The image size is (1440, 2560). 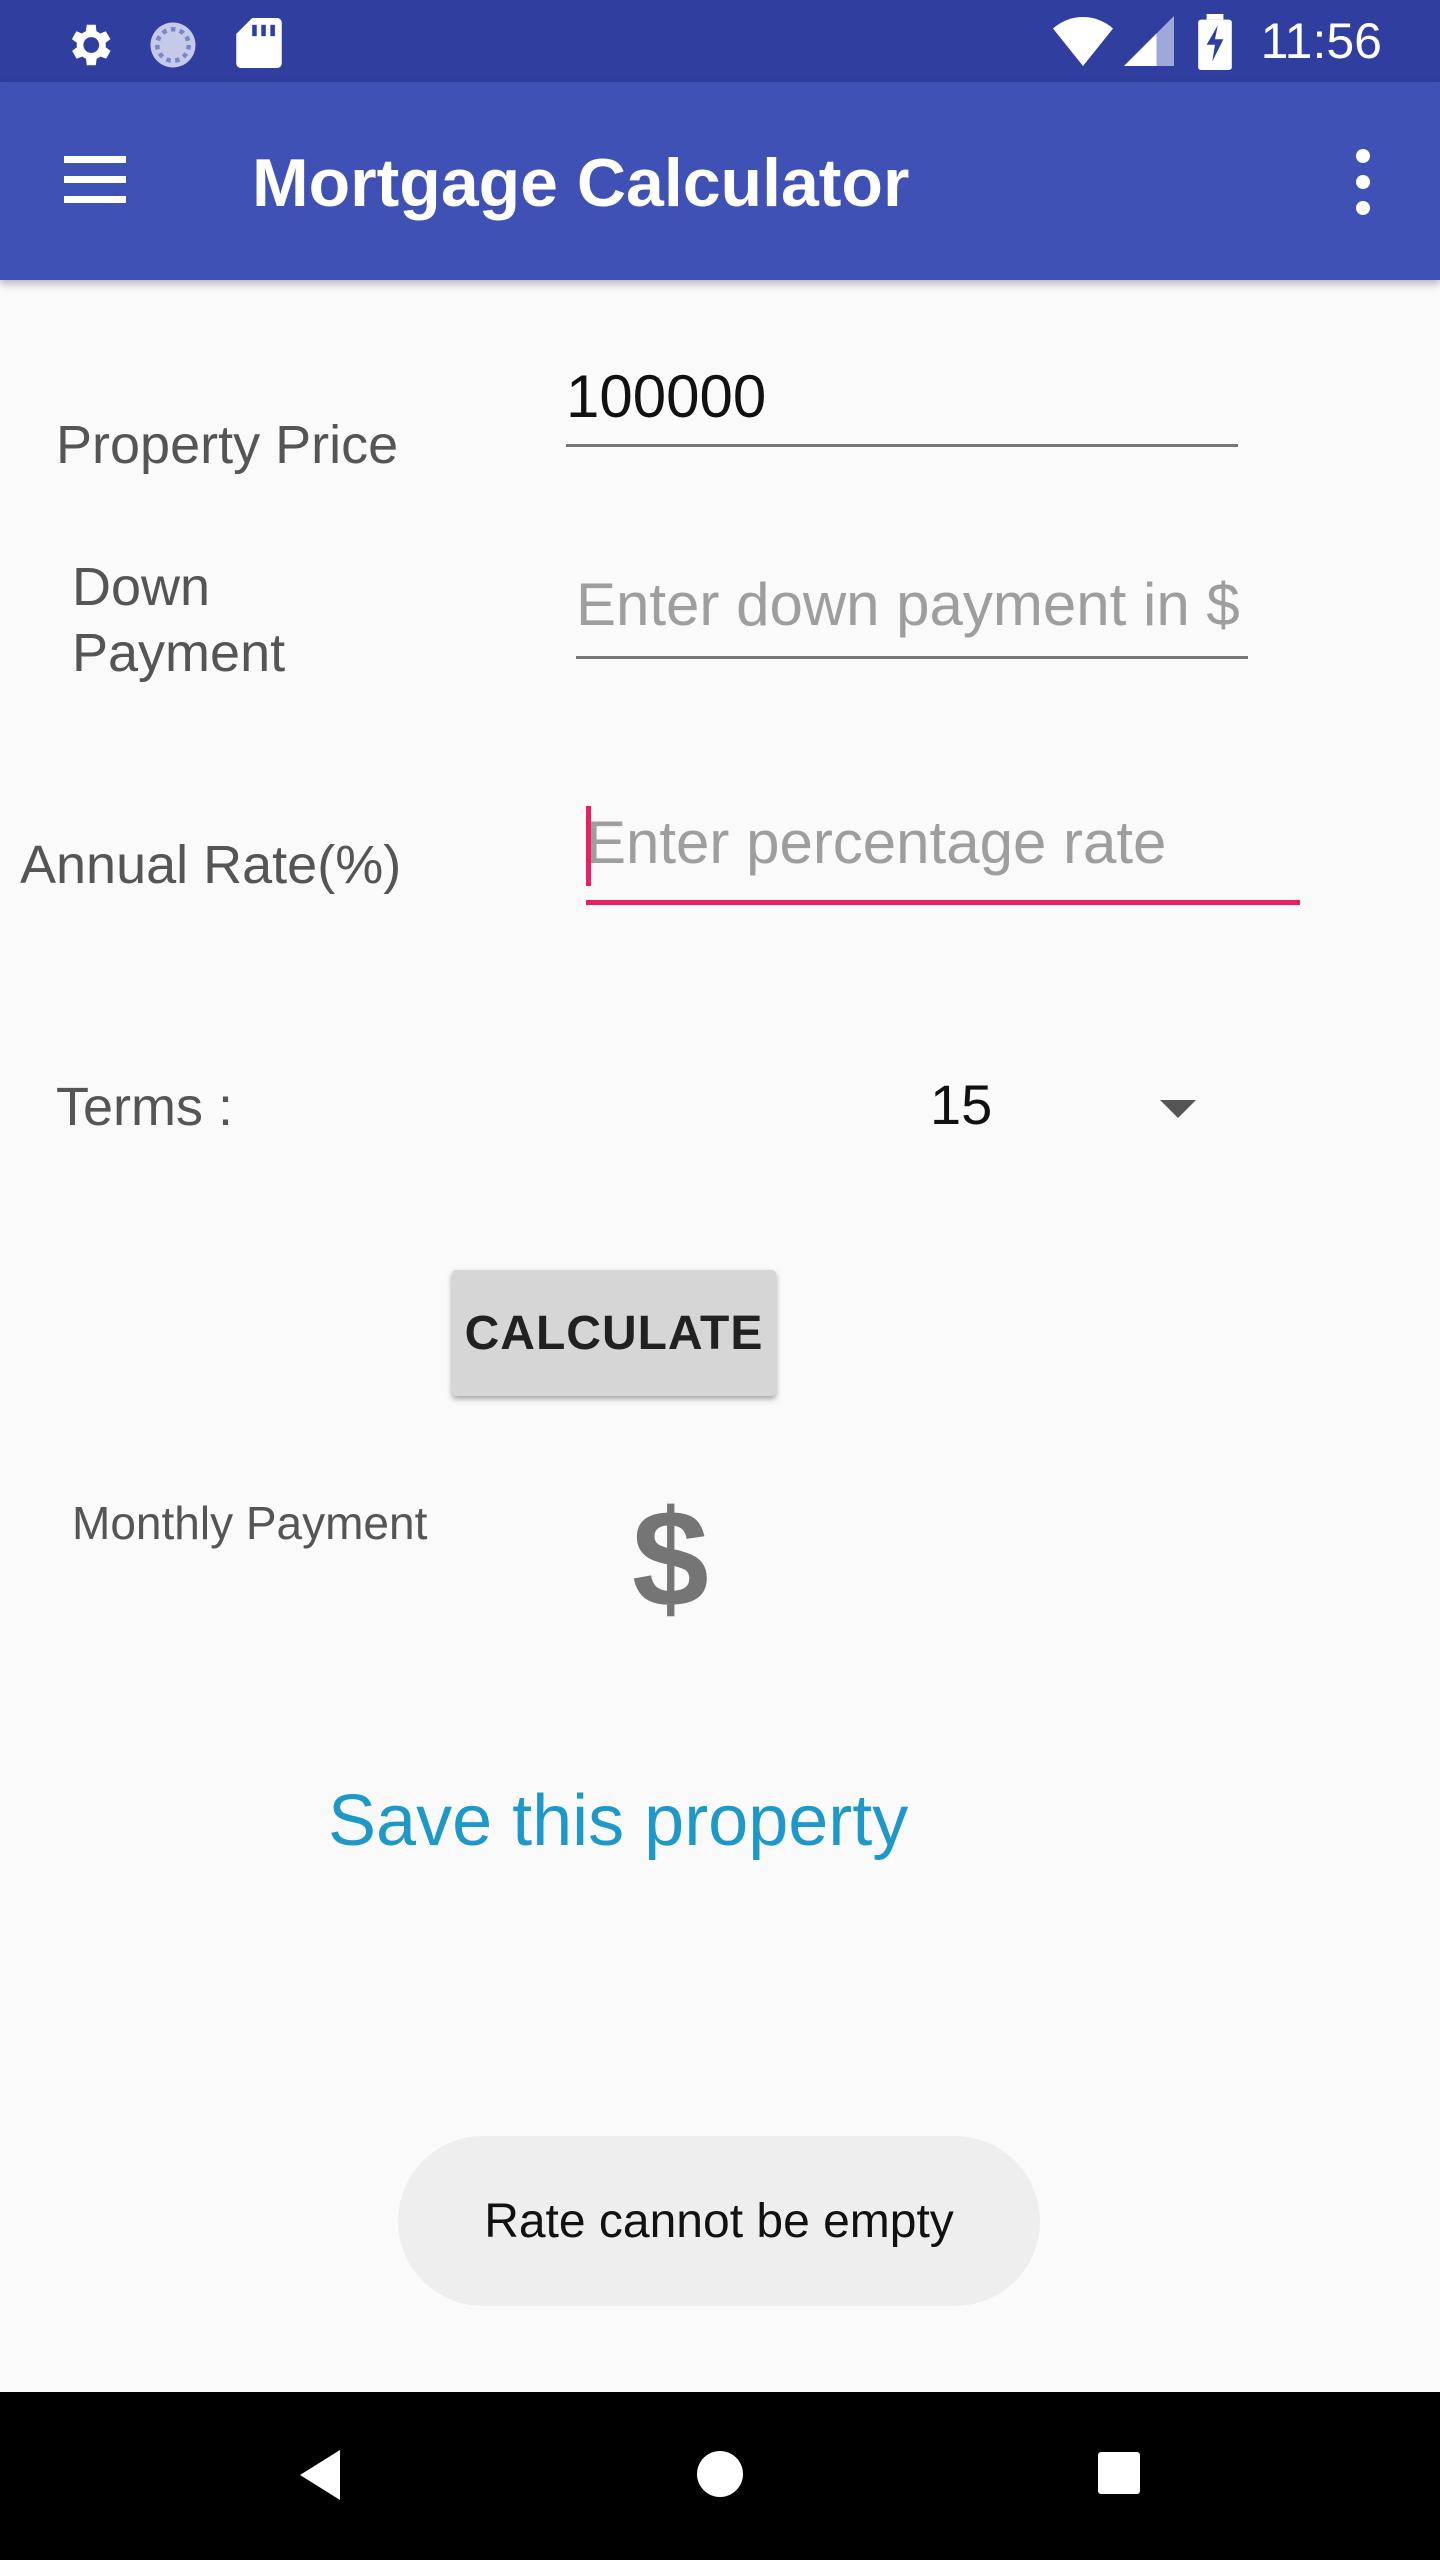 What do you see at coordinates (173, 45) in the screenshot?
I see `sync-icon` at bounding box center [173, 45].